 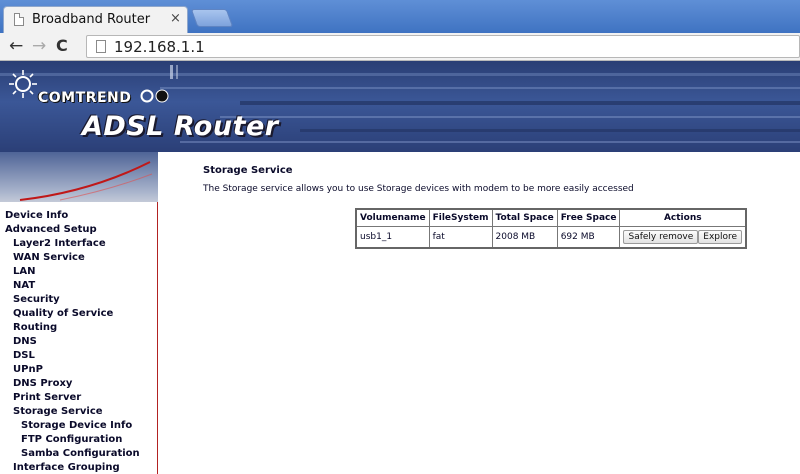 What do you see at coordinates (524, 217) in the screenshot?
I see `column-header-total-space: Total Space` at bounding box center [524, 217].